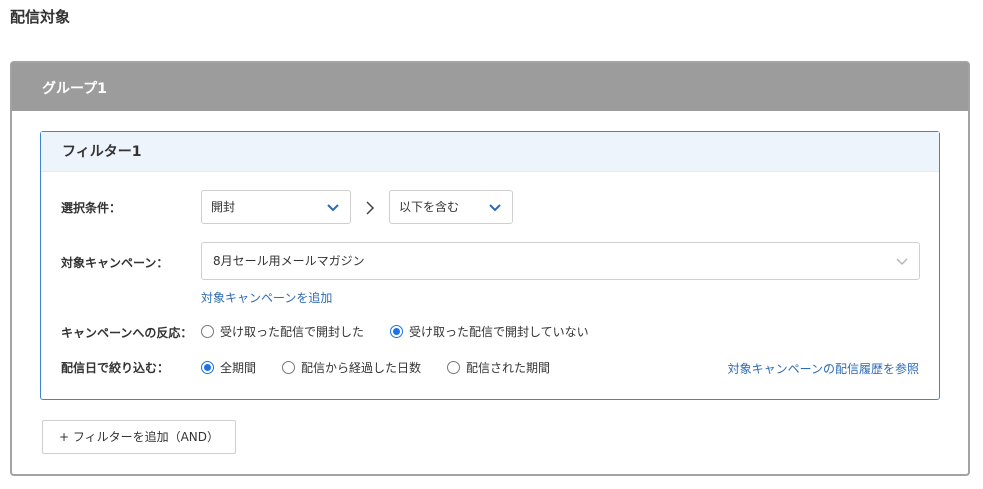 The image size is (983, 489). Describe the element at coordinates (91, 208) in the screenshot. I see `condition-label: 選択条件：` at that location.